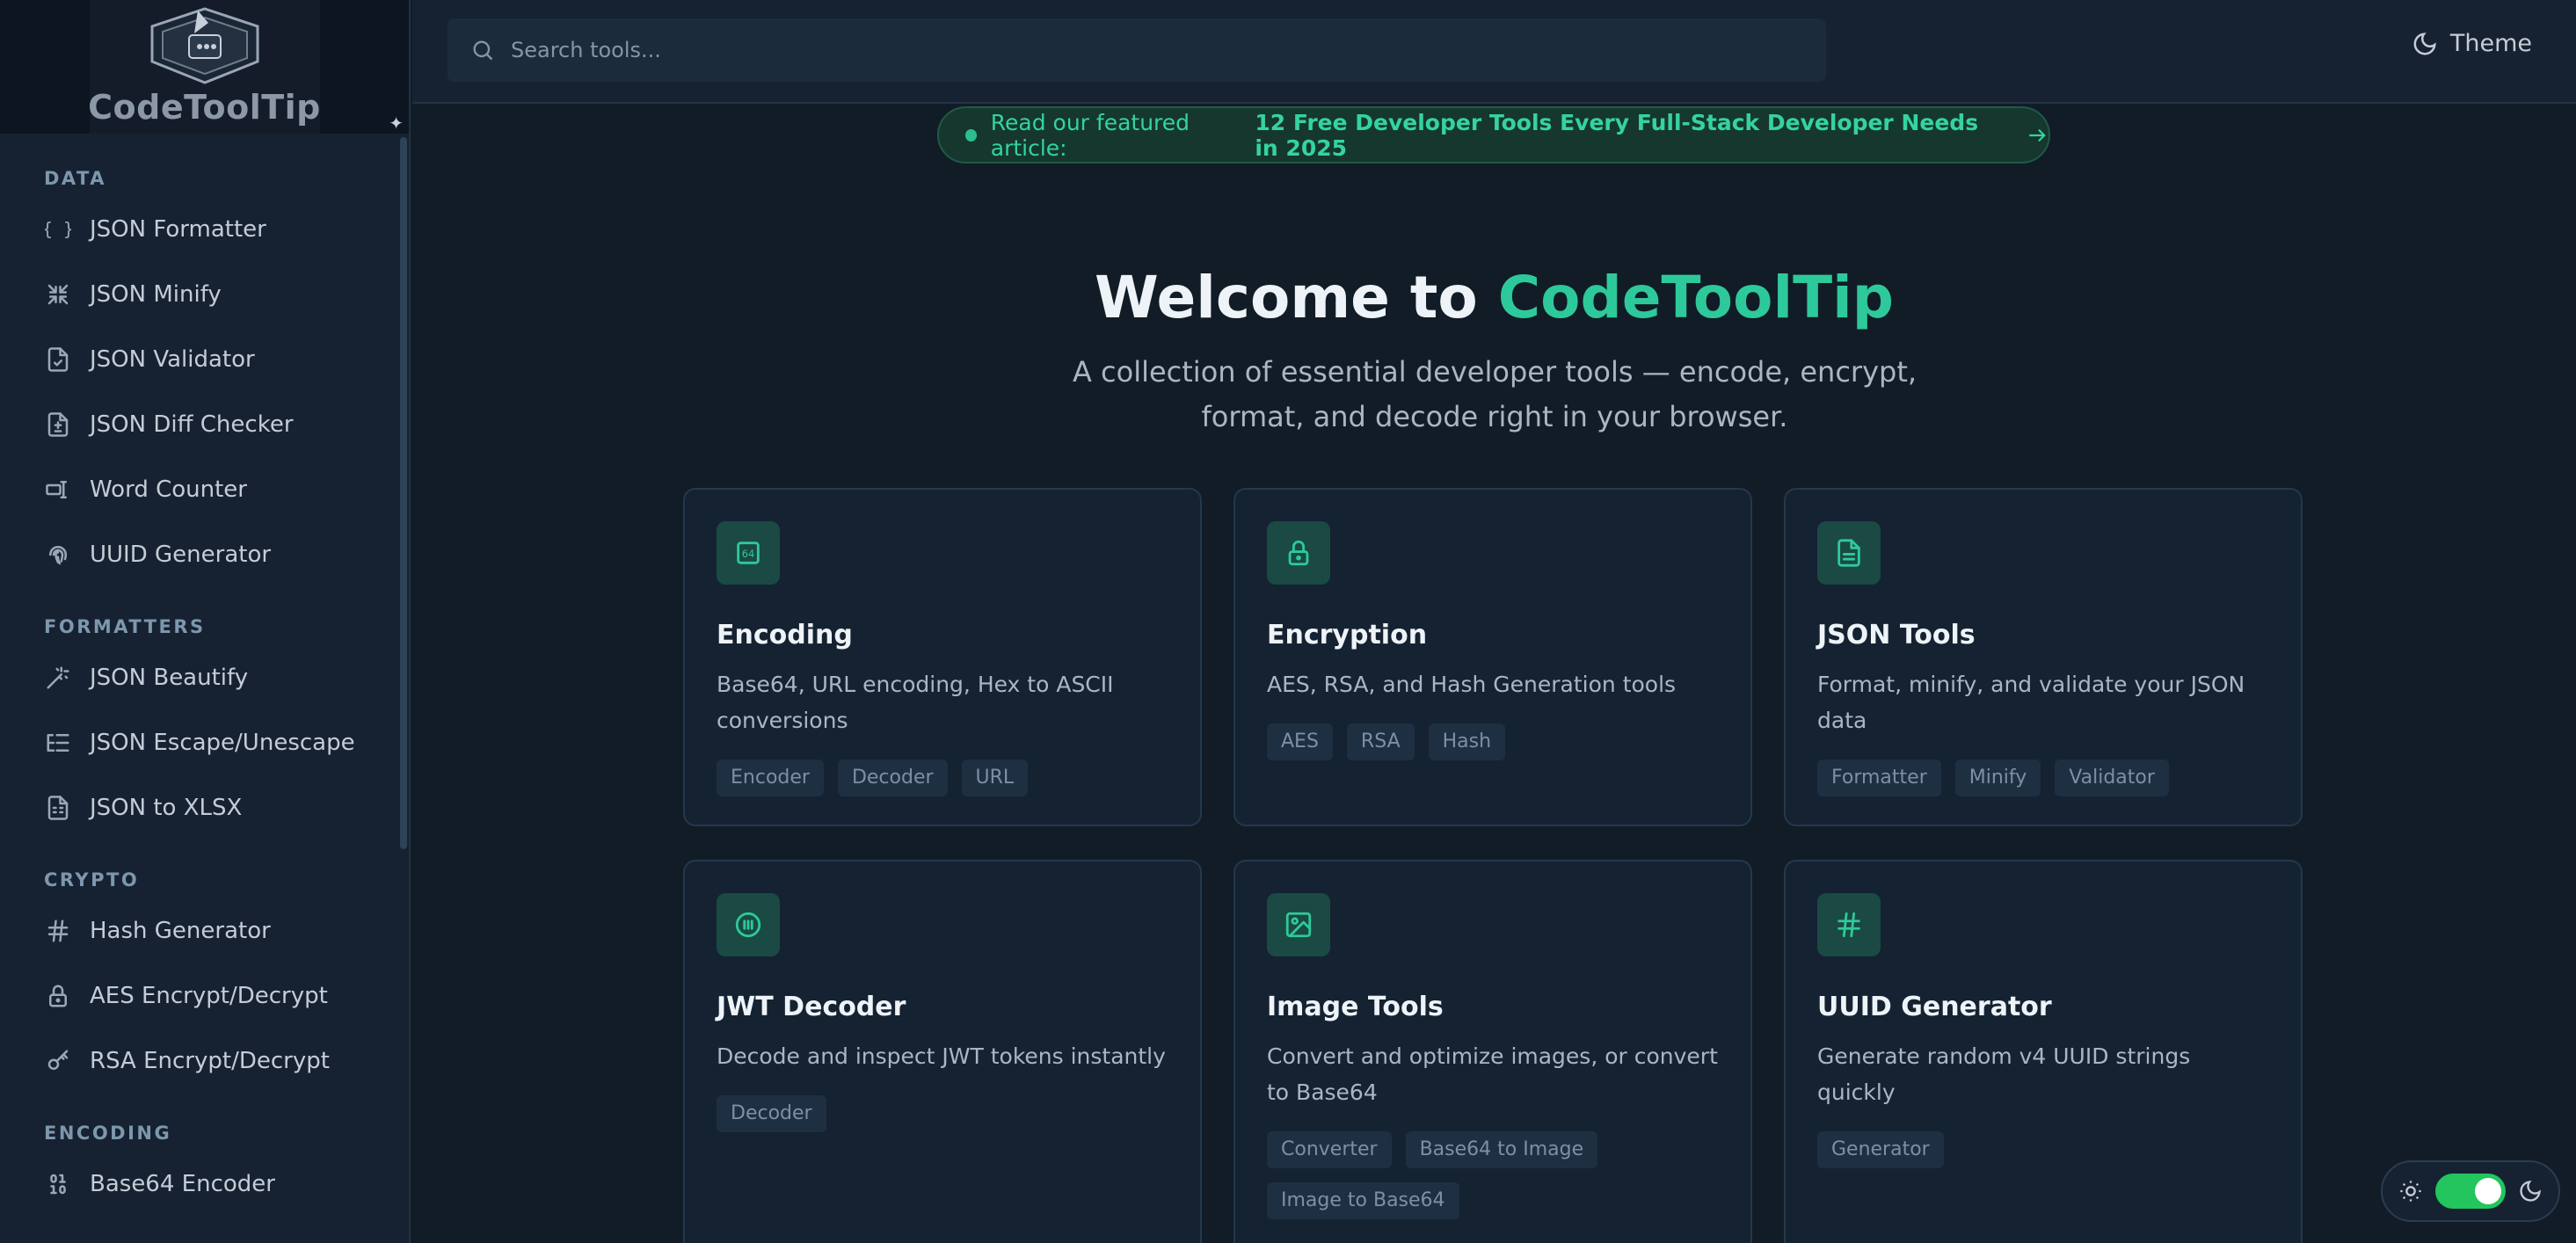  Describe the element at coordinates (1347, 635) in the screenshot. I see `card-title: Encryption` at that location.